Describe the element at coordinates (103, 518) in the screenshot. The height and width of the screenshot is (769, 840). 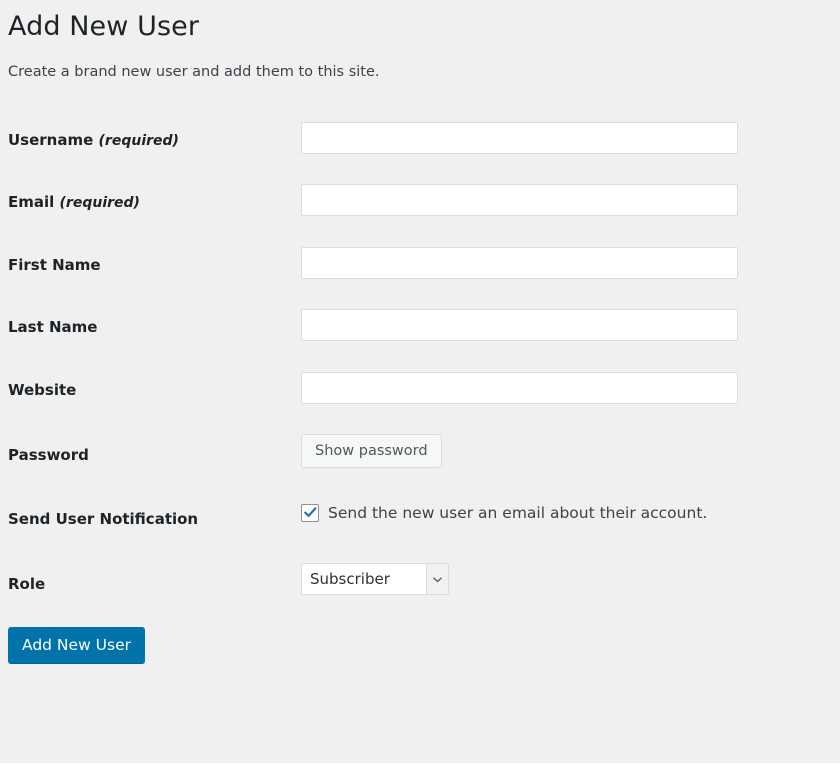
I see `label-send-user-notification: Send User Notification` at that location.